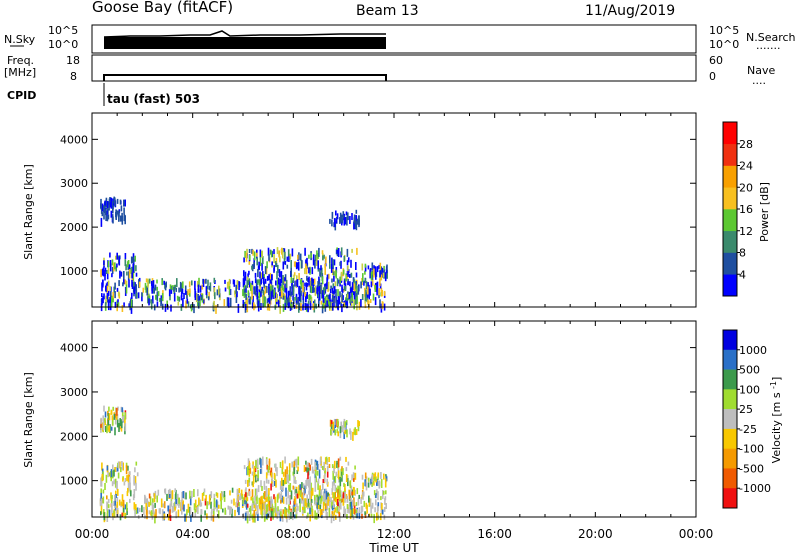  Describe the element at coordinates (394, 68) in the screenshot. I see `frequency-strip-frame` at that location.